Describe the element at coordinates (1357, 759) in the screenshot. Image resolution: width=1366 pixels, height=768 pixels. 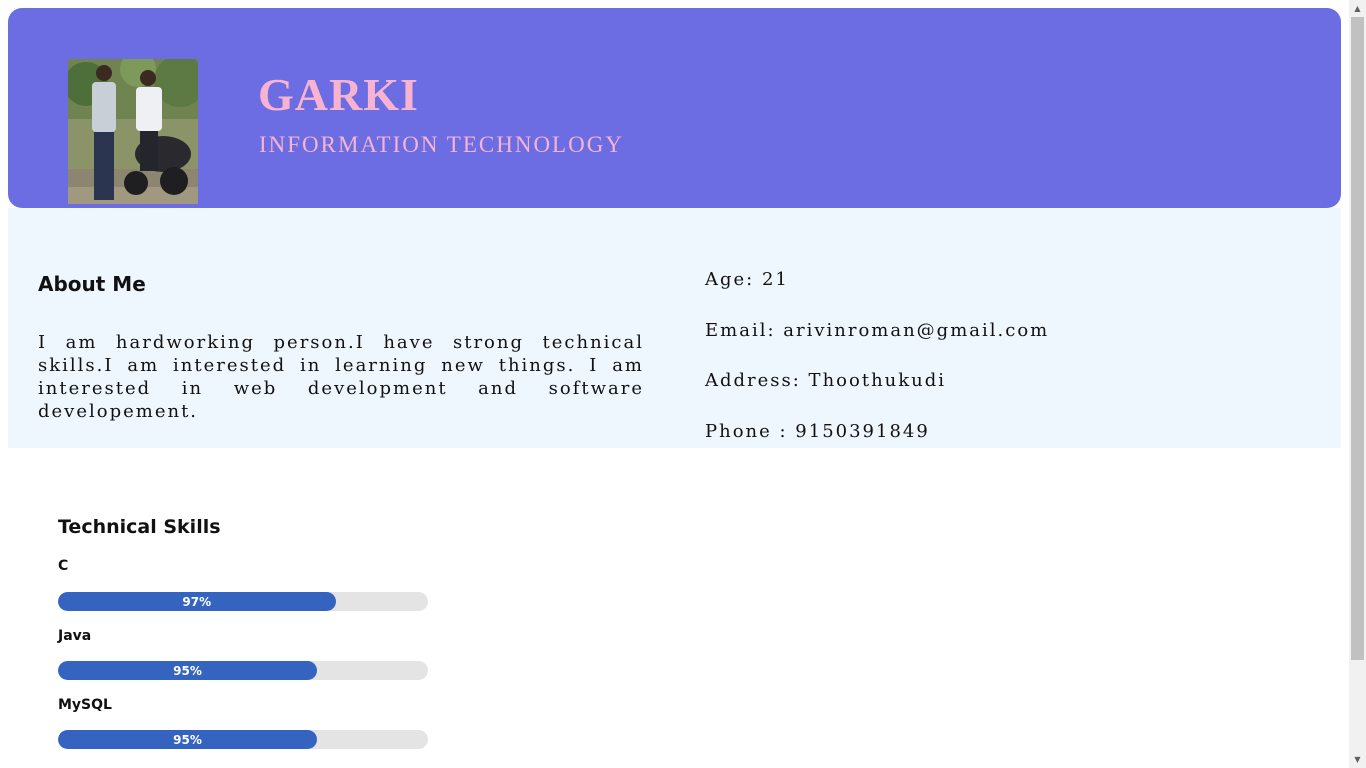
I see `scroll-down-arrow-icon: ▼` at that location.